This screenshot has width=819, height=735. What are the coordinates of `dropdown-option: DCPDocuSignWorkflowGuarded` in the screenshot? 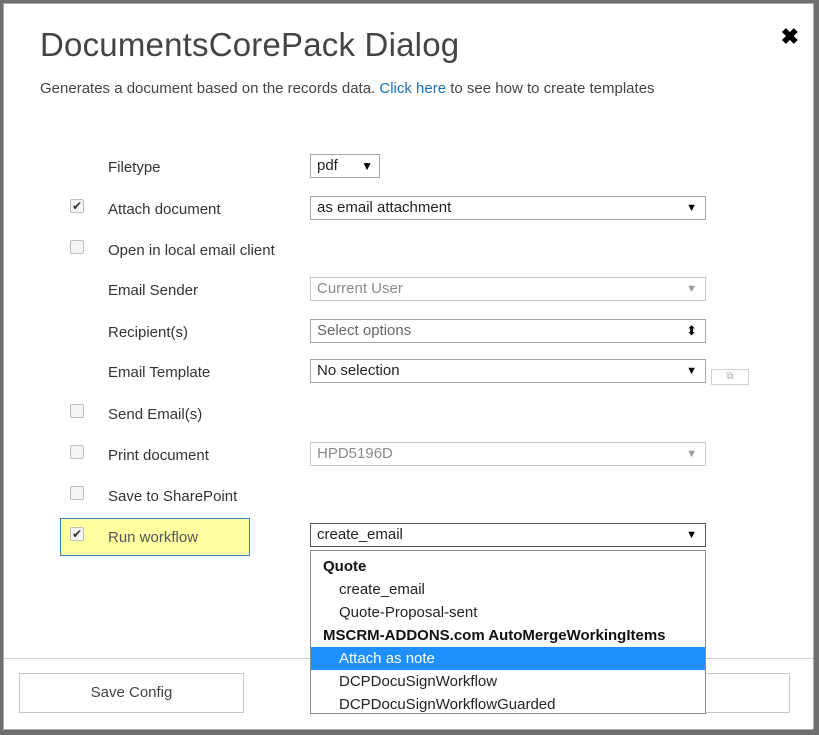 It's located at (508, 704).